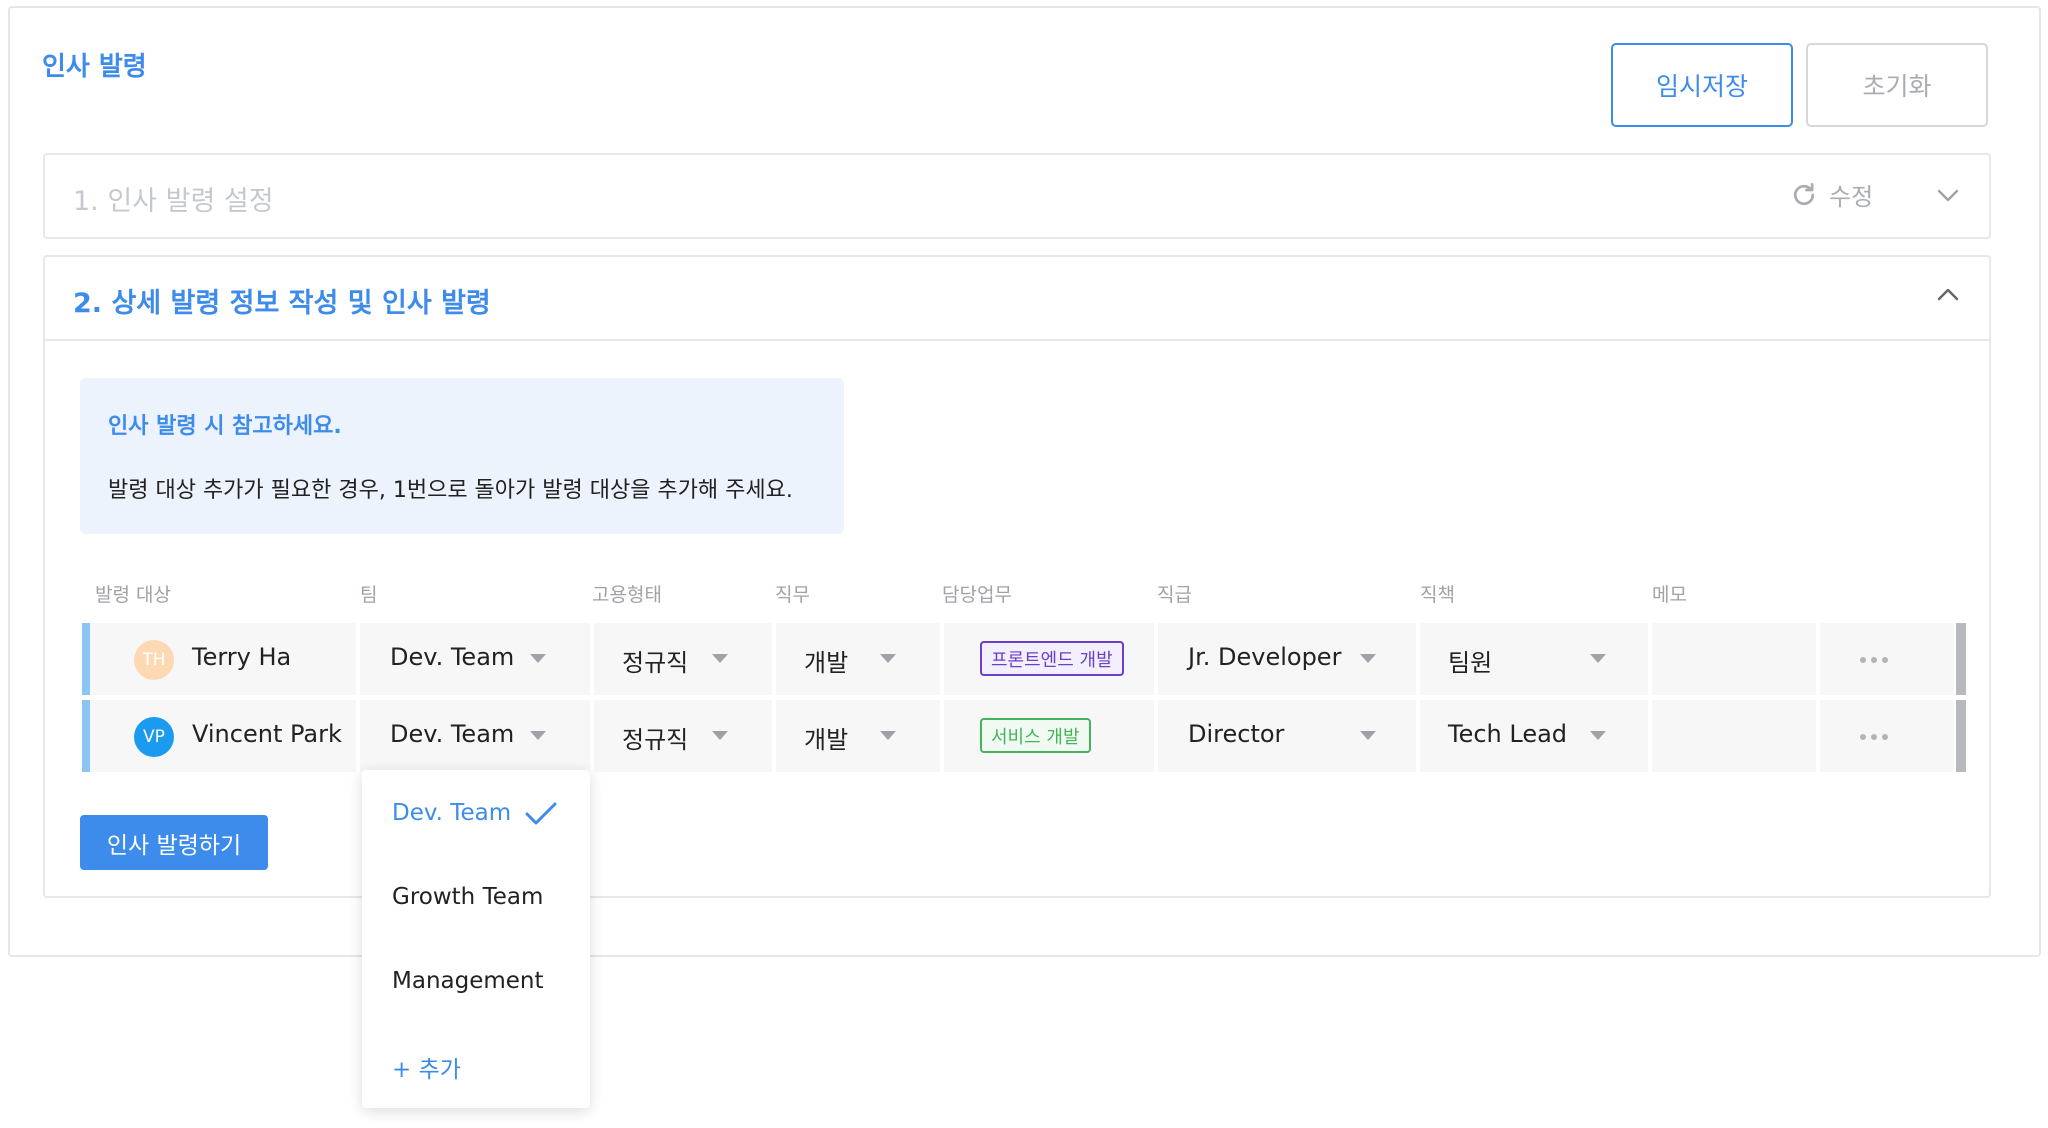 This screenshot has height=1128, width=2048. What do you see at coordinates (1669, 595) in the screenshot?
I see `column-header-memo: 메모` at bounding box center [1669, 595].